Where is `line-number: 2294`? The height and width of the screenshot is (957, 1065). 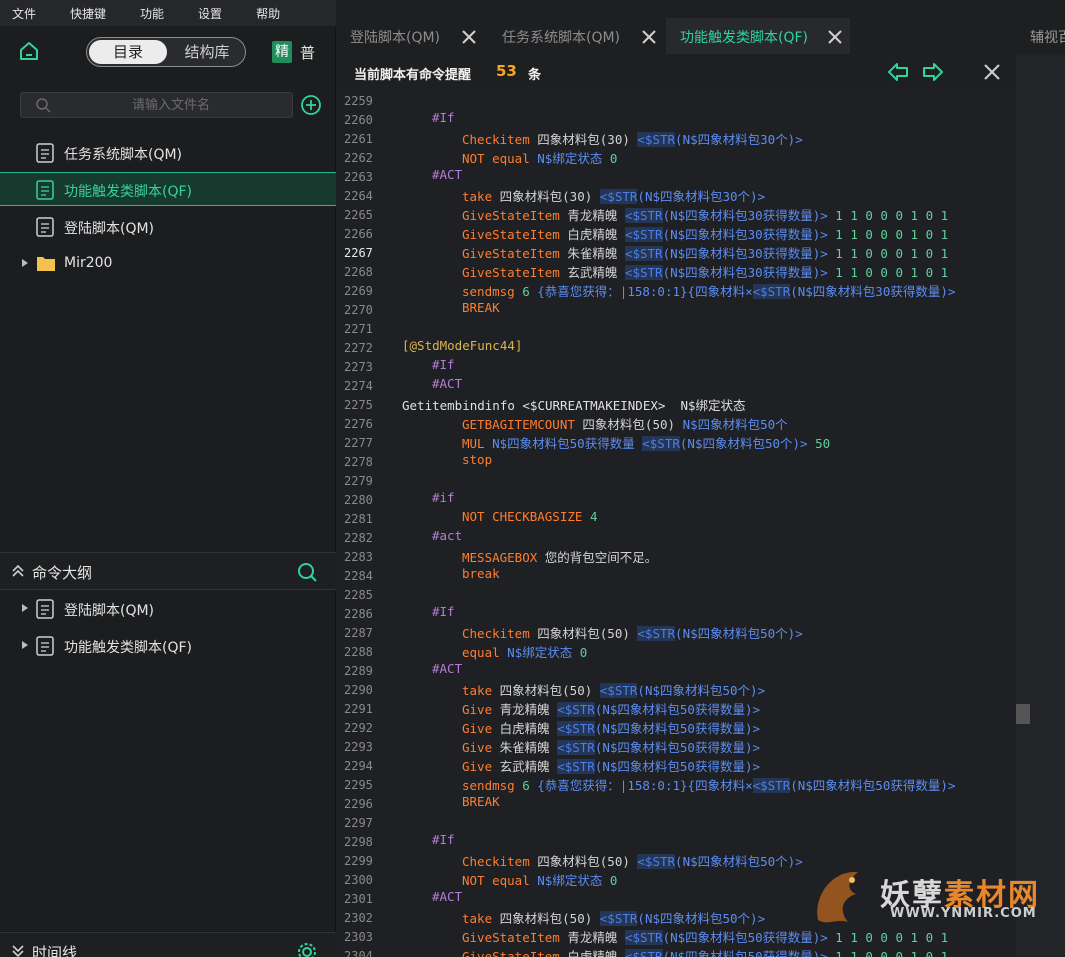 line-number: 2294 is located at coordinates (358, 766).